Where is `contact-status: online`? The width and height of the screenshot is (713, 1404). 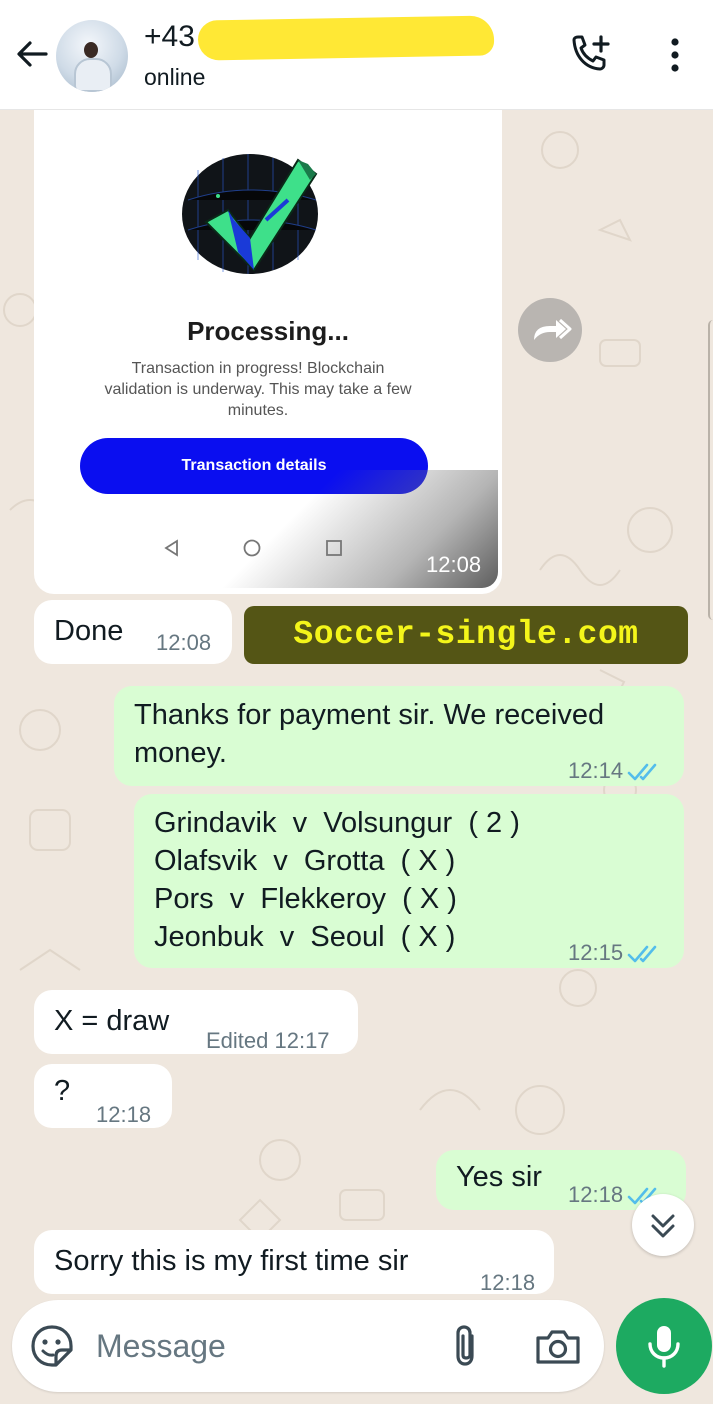 contact-status: online is located at coordinates (175, 77).